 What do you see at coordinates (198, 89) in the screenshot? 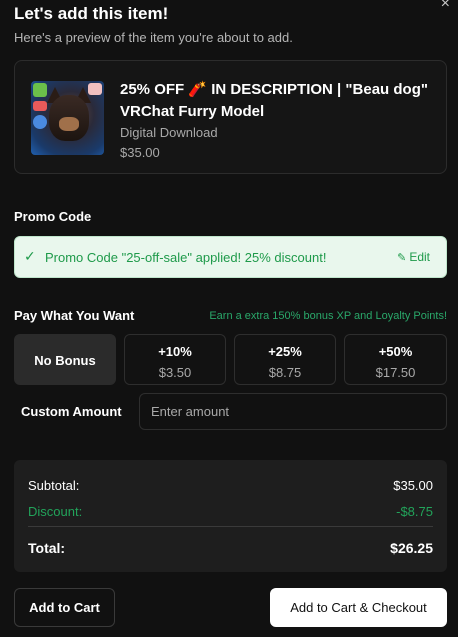
I see `firecracker-emoji-icon: 🧨` at bounding box center [198, 89].